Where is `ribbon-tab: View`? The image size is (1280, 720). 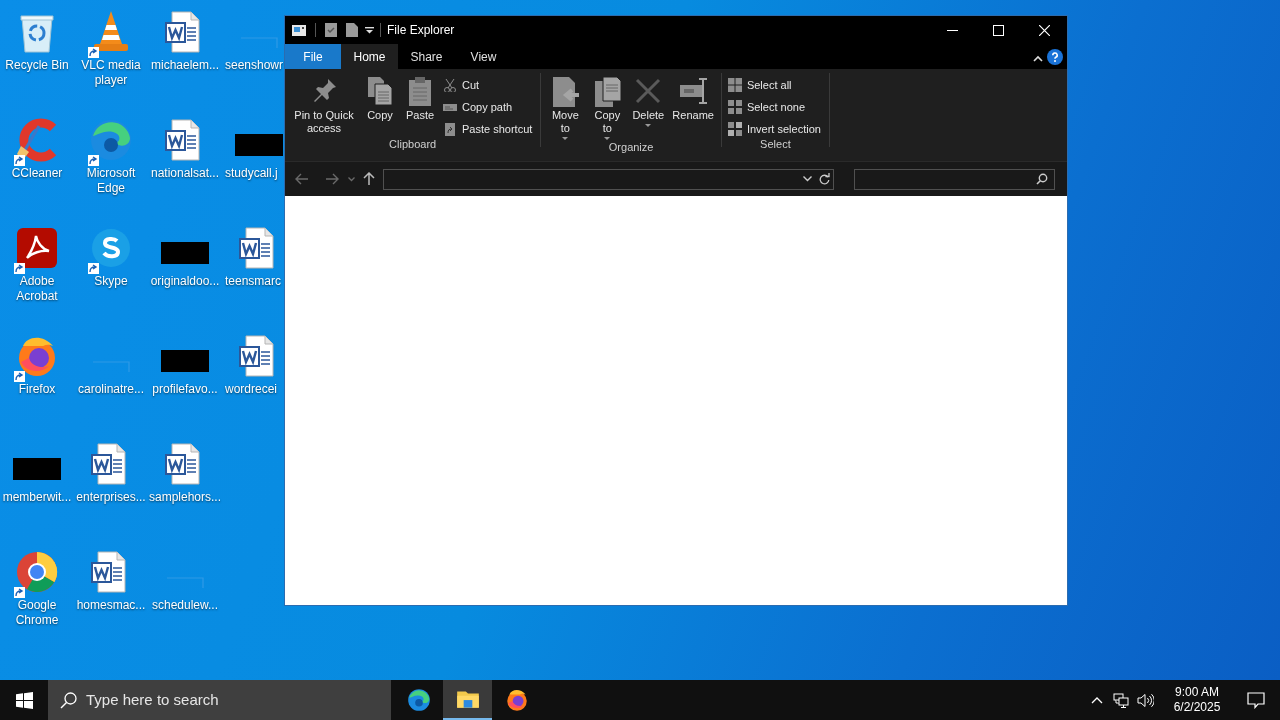 ribbon-tab: View is located at coordinates (483, 56).